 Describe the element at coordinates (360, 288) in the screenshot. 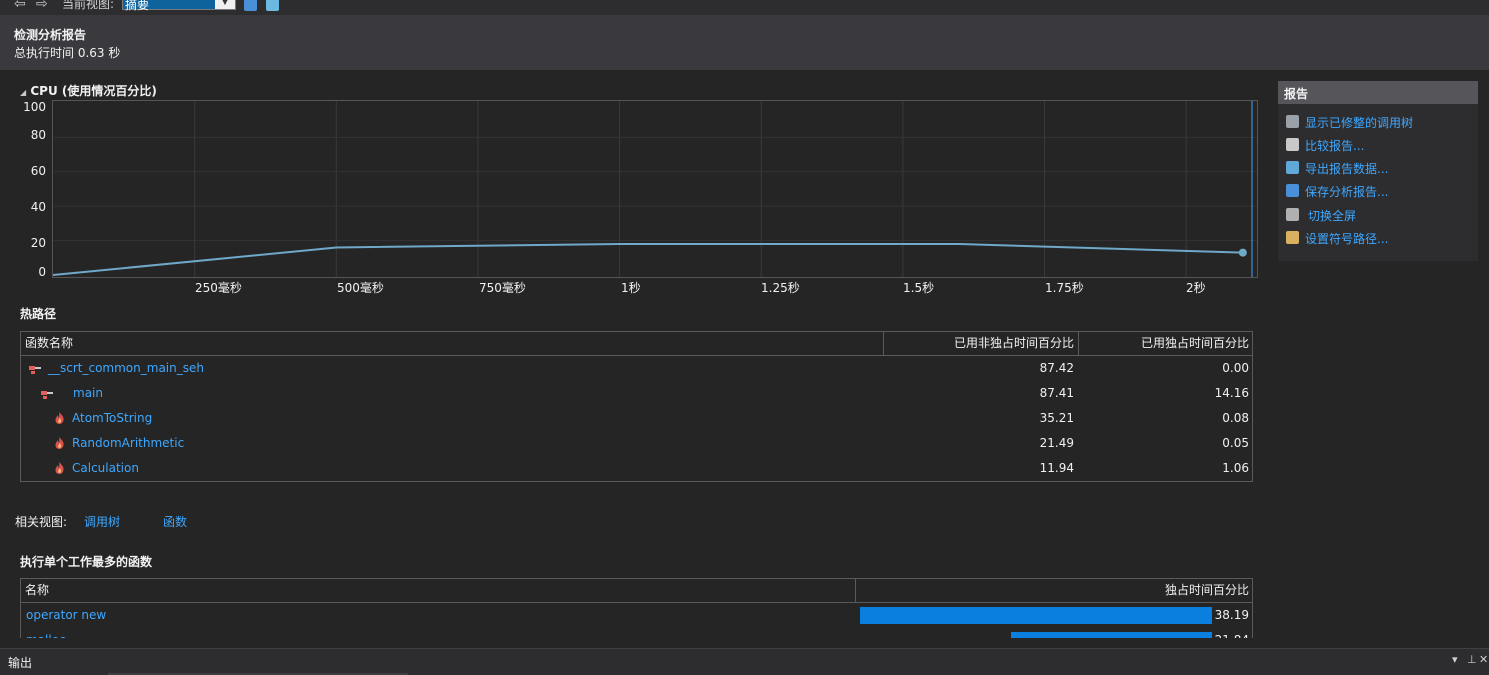

I see `x-tick-label: 500毫秒` at that location.